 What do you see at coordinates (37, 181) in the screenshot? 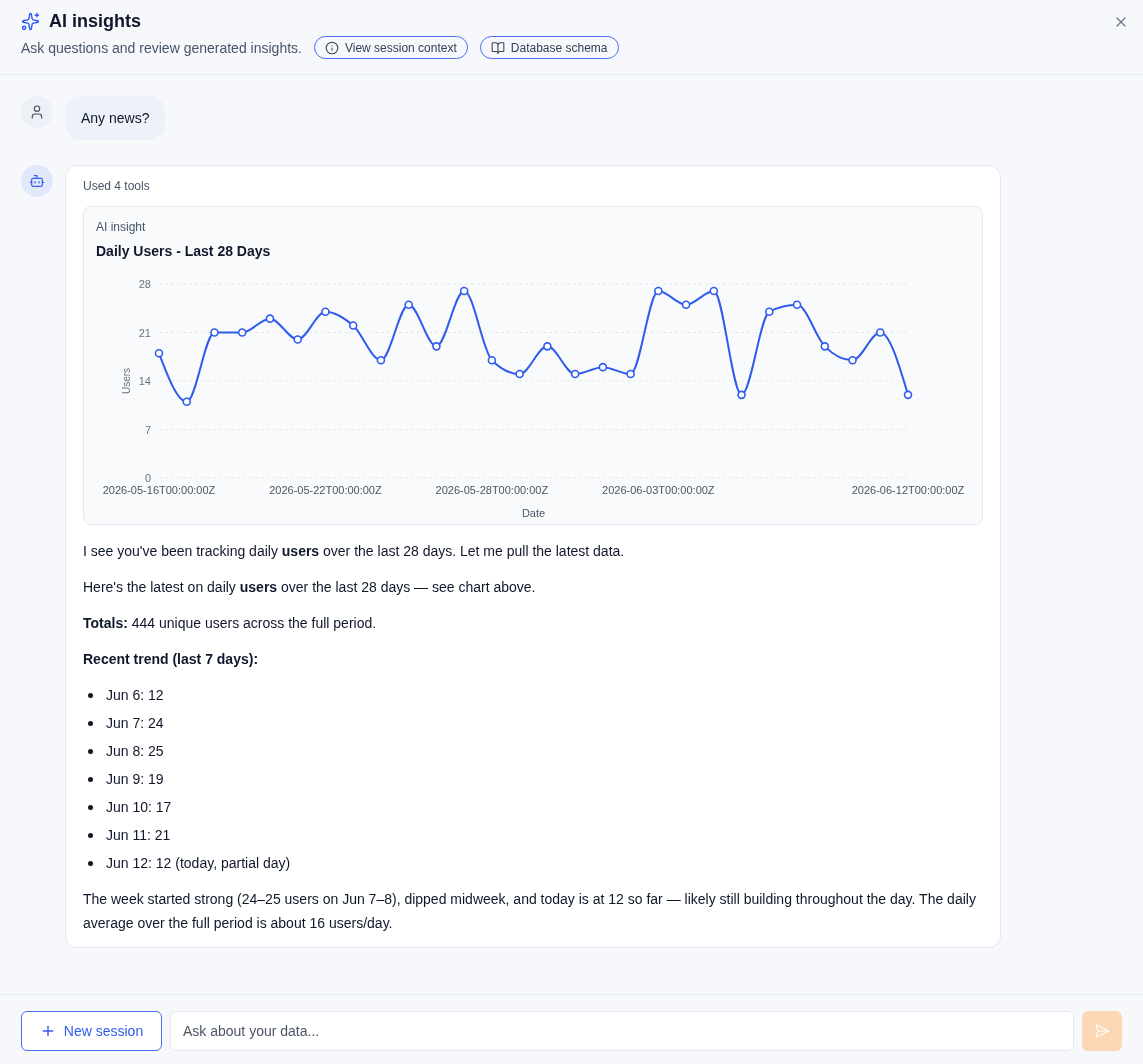
I see `robot-avatar-icon` at bounding box center [37, 181].